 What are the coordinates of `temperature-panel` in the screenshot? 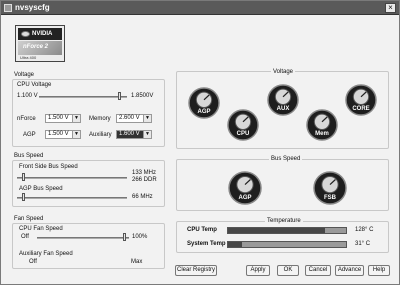 It's located at (282, 237).